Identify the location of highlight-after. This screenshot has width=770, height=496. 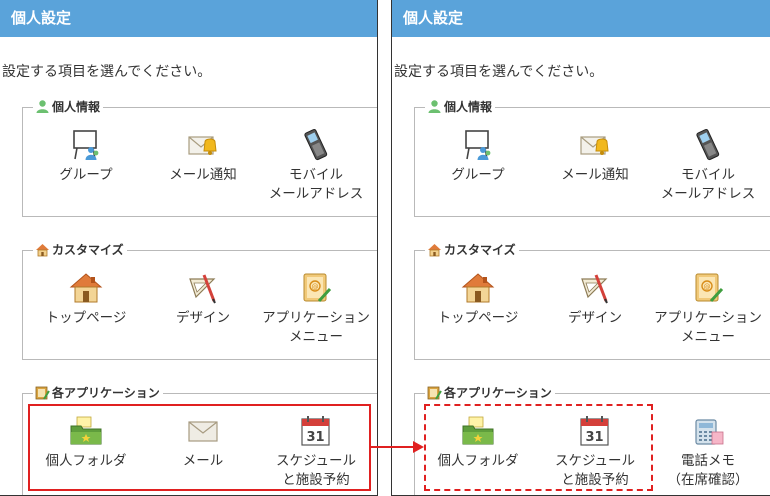
(538, 447).